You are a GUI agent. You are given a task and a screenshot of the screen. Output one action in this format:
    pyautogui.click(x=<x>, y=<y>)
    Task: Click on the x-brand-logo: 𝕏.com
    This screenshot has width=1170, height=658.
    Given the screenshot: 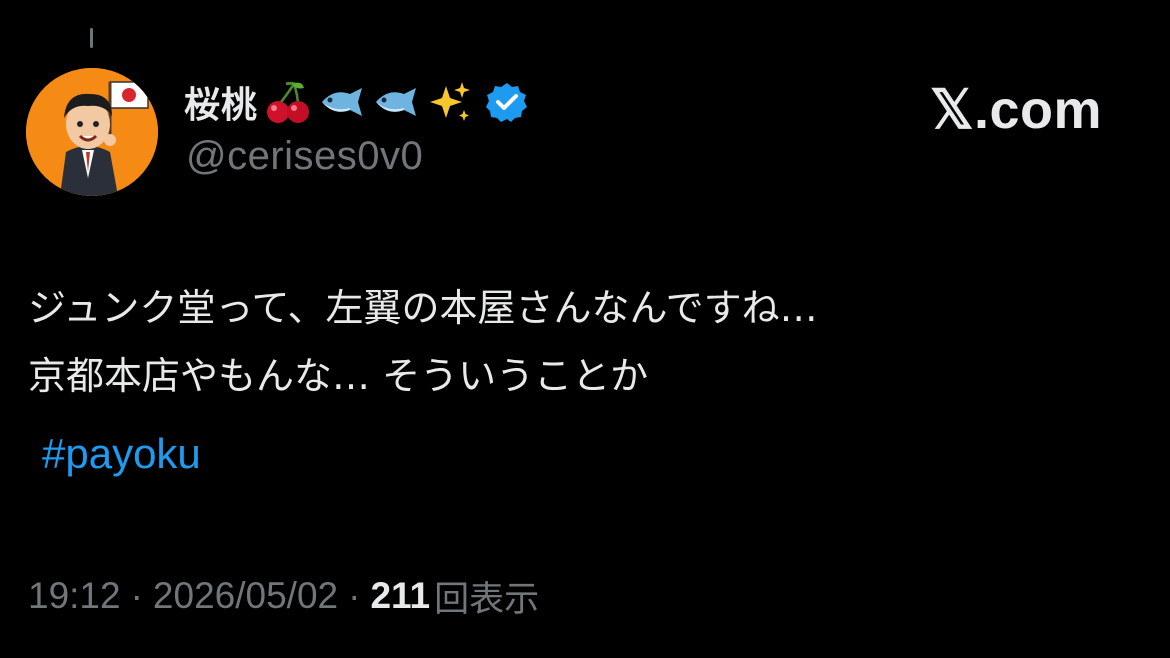 What is the action you would take?
    pyautogui.click(x=1015, y=110)
    